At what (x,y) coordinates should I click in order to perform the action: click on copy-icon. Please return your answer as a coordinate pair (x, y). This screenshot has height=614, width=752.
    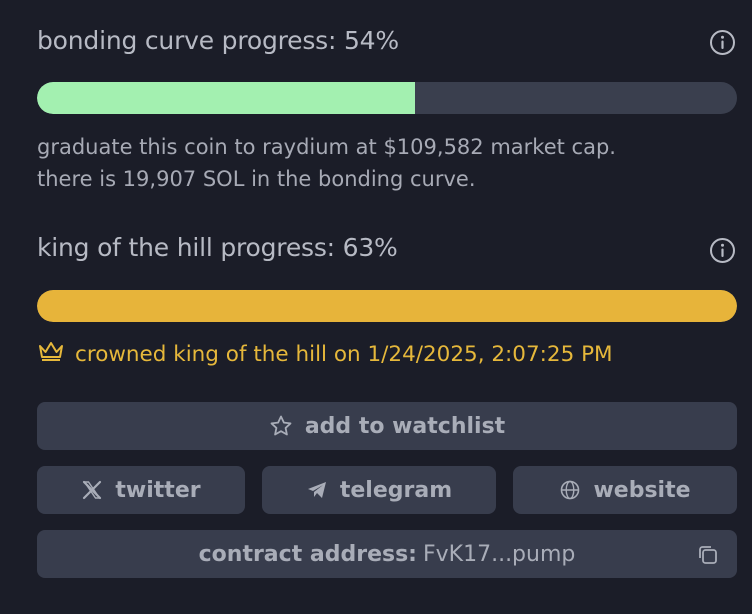
    Looking at the image, I should click on (708, 555).